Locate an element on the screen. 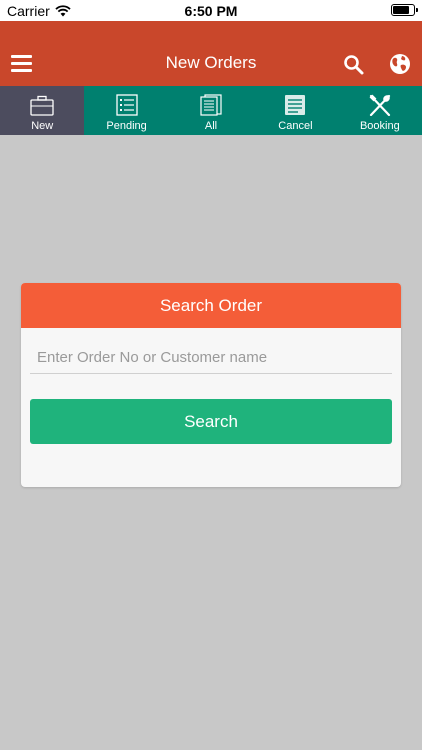  tab-all: All is located at coordinates (211, 110).